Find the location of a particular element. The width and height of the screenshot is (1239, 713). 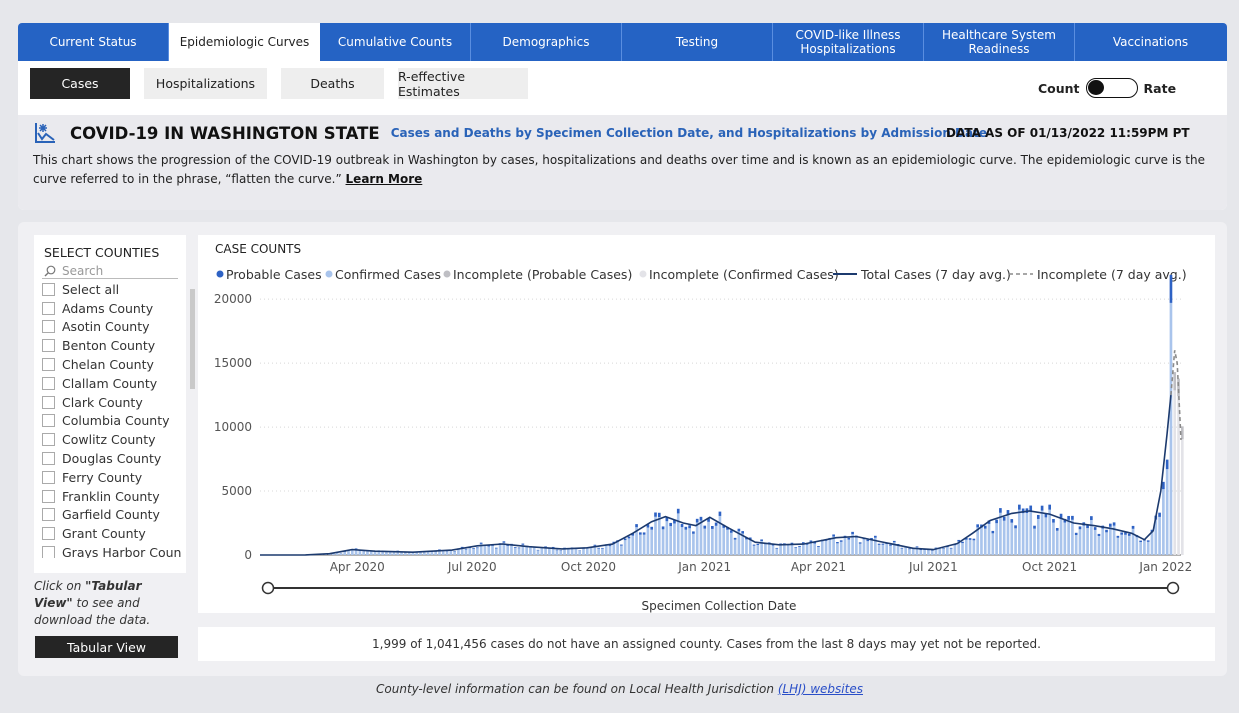

county-item: Chelan County is located at coordinates (111, 364).